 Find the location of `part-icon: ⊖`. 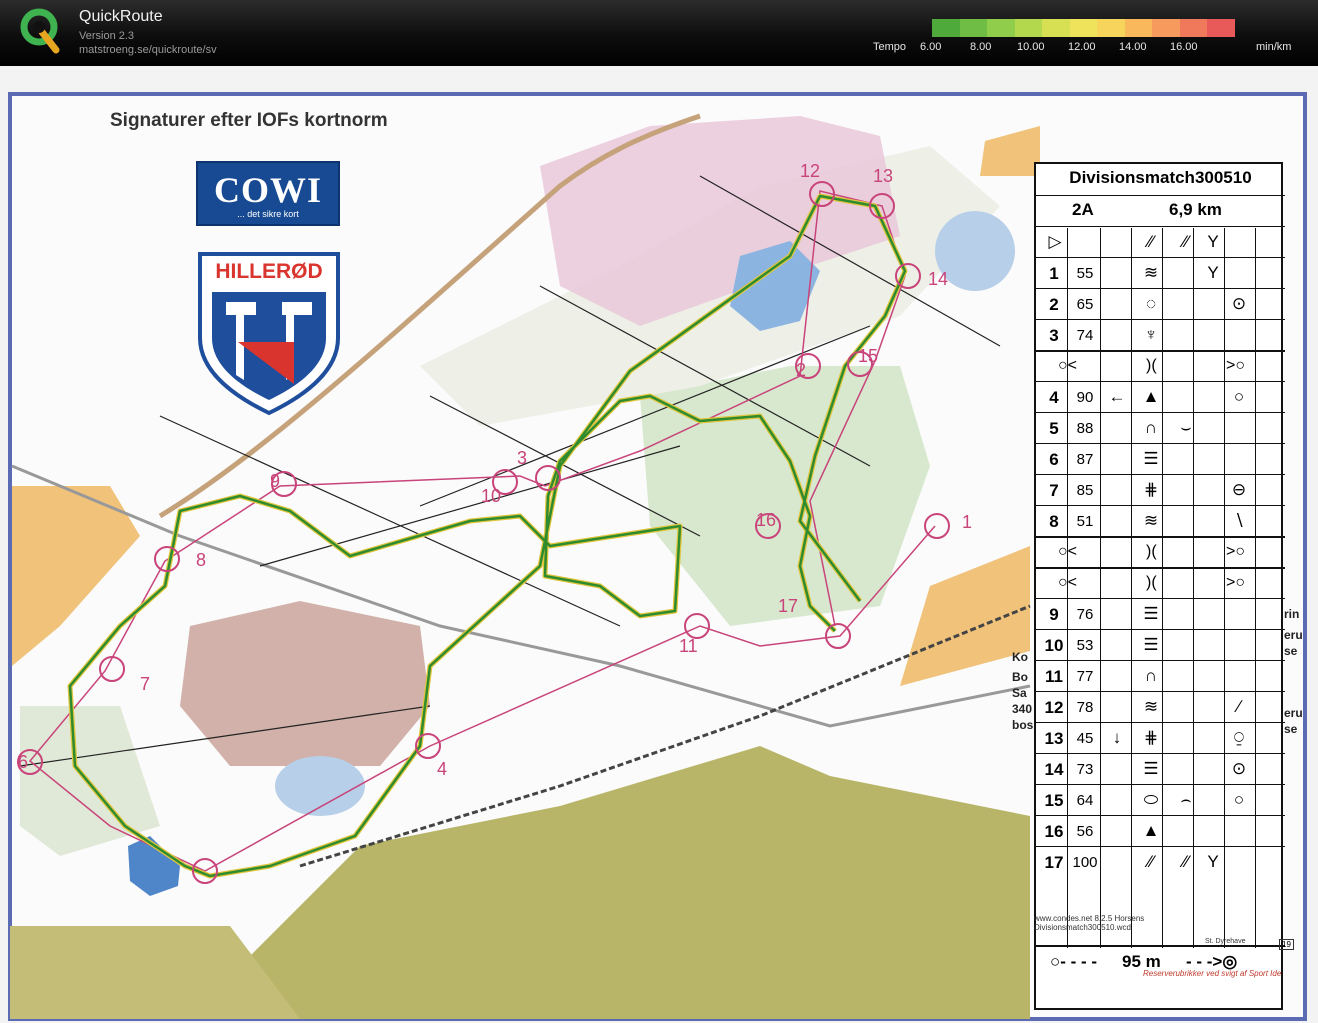

part-icon: ⊖ is located at coordinates (1239, 489).